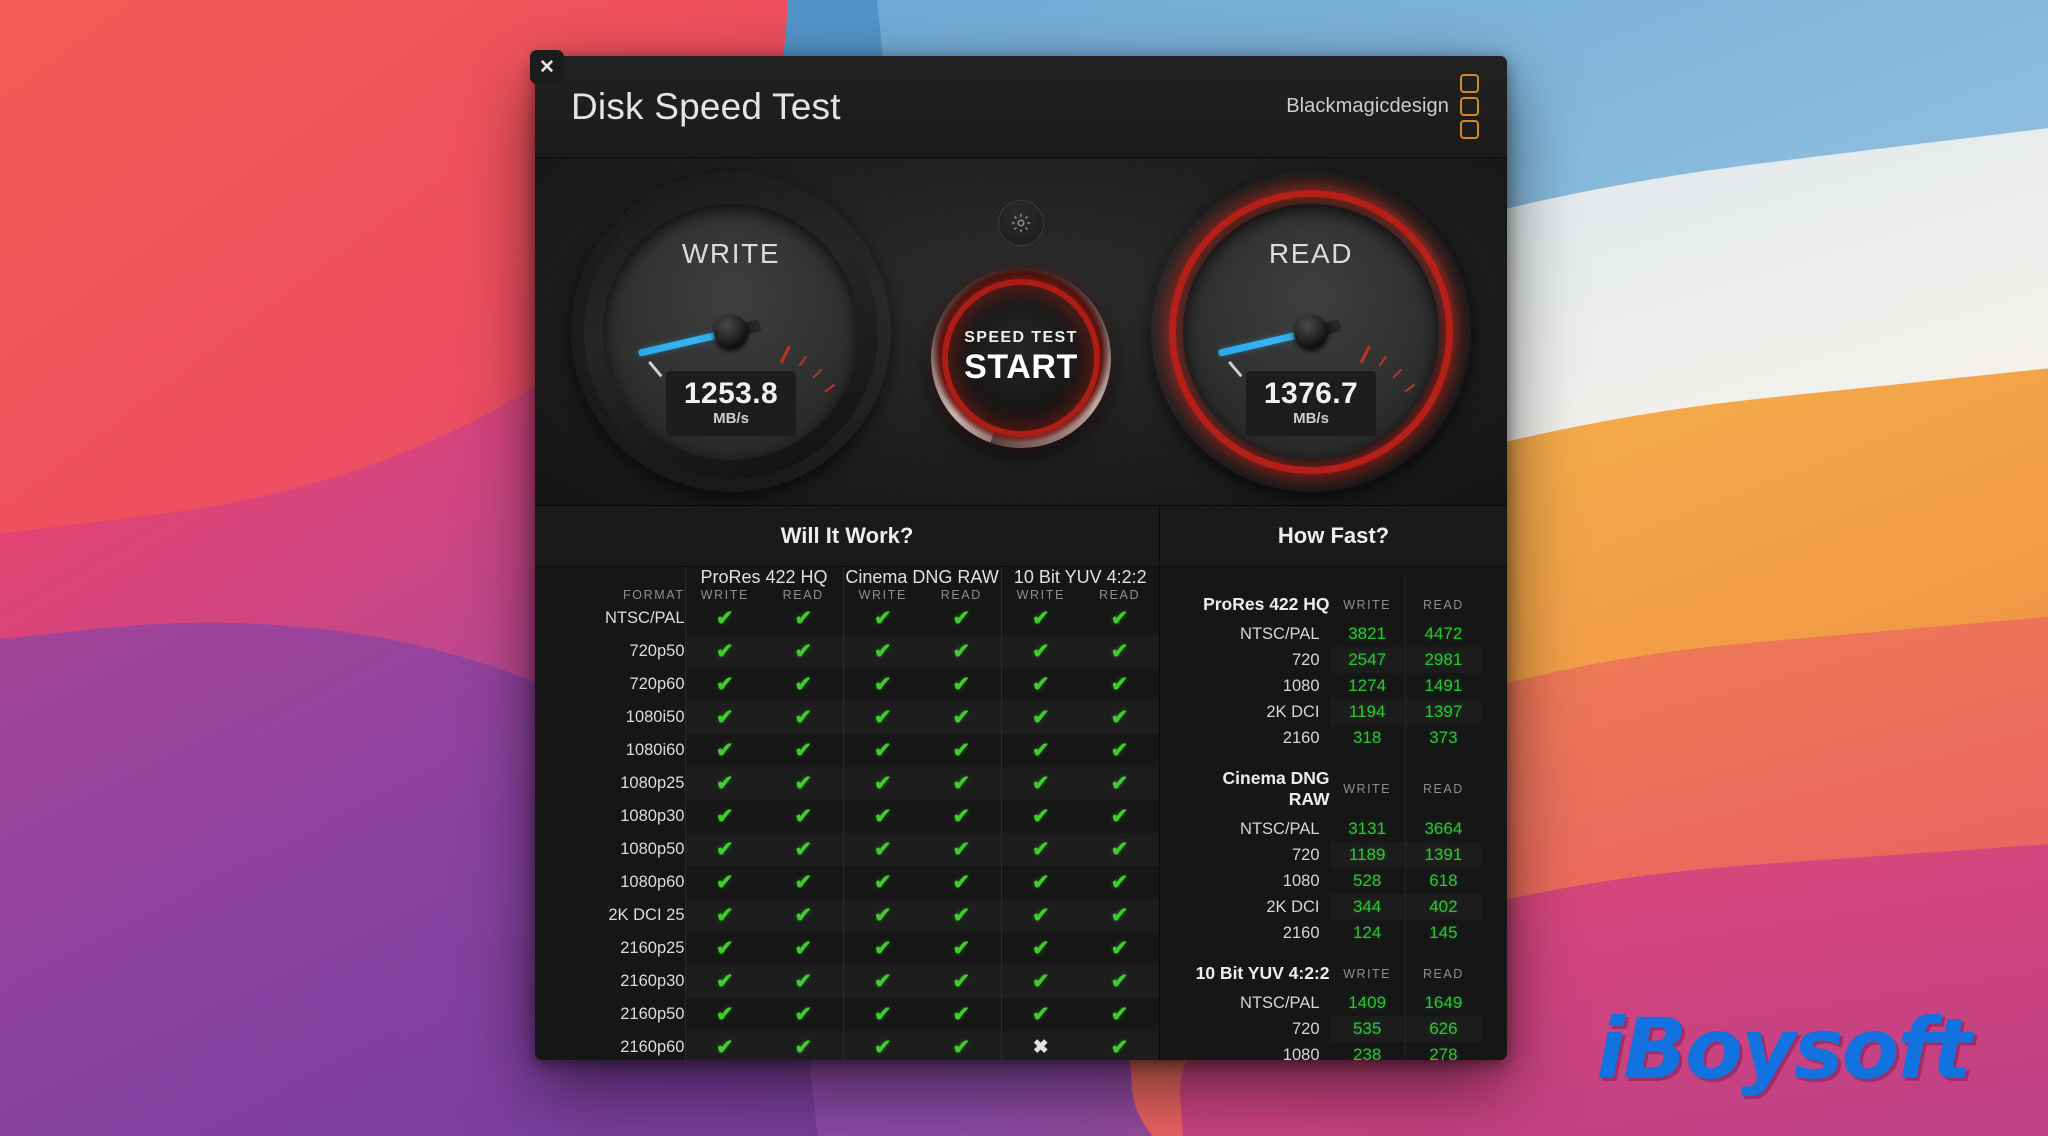 Image resolution: width=2048 pixels, height=1136 pixels. Describe the element at coordinates (1266, 604) in the screenshot. I see `codec-name: ProRes 422 HQ` at that location.